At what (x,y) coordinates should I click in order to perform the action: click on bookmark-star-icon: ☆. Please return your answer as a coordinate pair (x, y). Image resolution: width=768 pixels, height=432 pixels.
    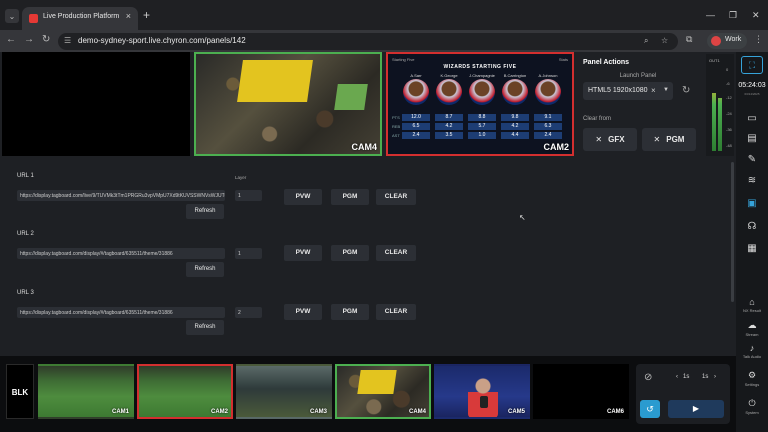
    Looking at the image, I should click on (664, 40).